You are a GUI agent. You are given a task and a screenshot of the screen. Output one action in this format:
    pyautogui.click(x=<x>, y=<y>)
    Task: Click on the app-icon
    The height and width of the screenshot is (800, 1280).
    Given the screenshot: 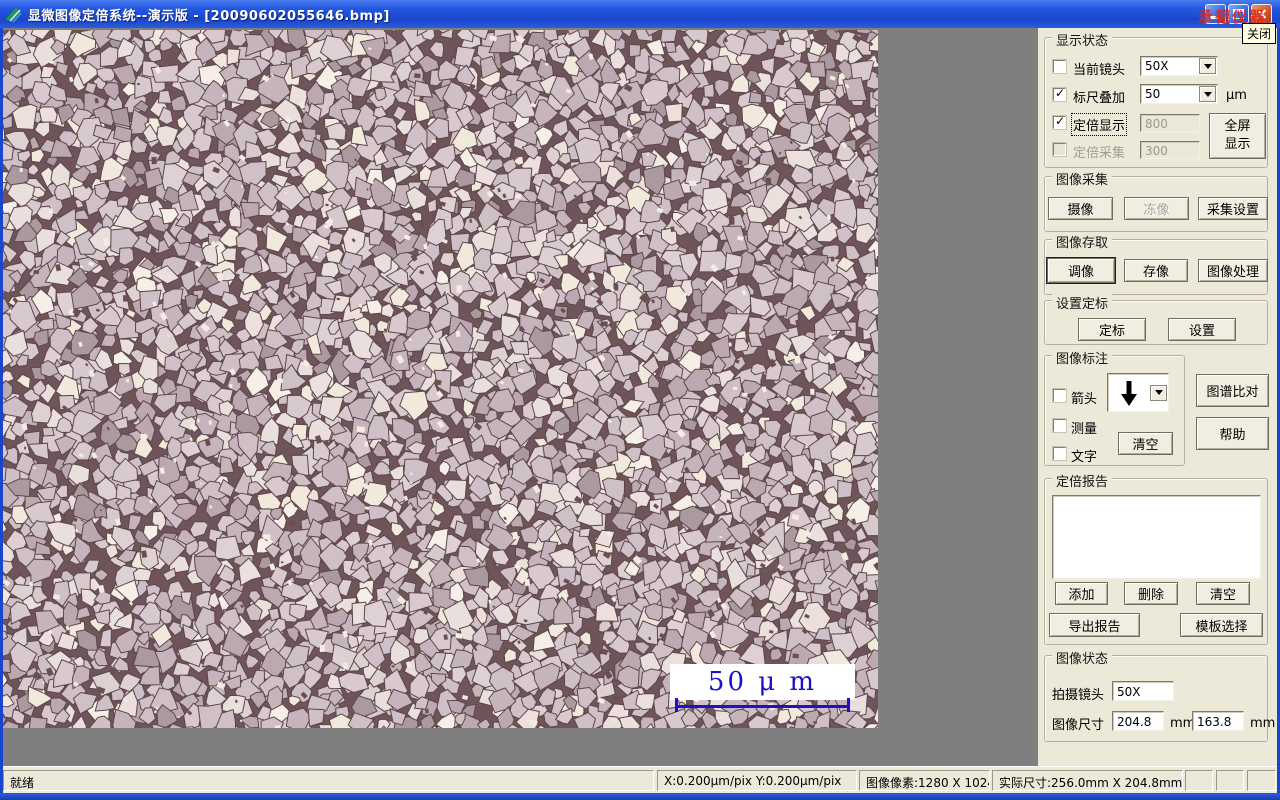 What is the action you would take?
    pyautogui.click(x=13, y=15)
    